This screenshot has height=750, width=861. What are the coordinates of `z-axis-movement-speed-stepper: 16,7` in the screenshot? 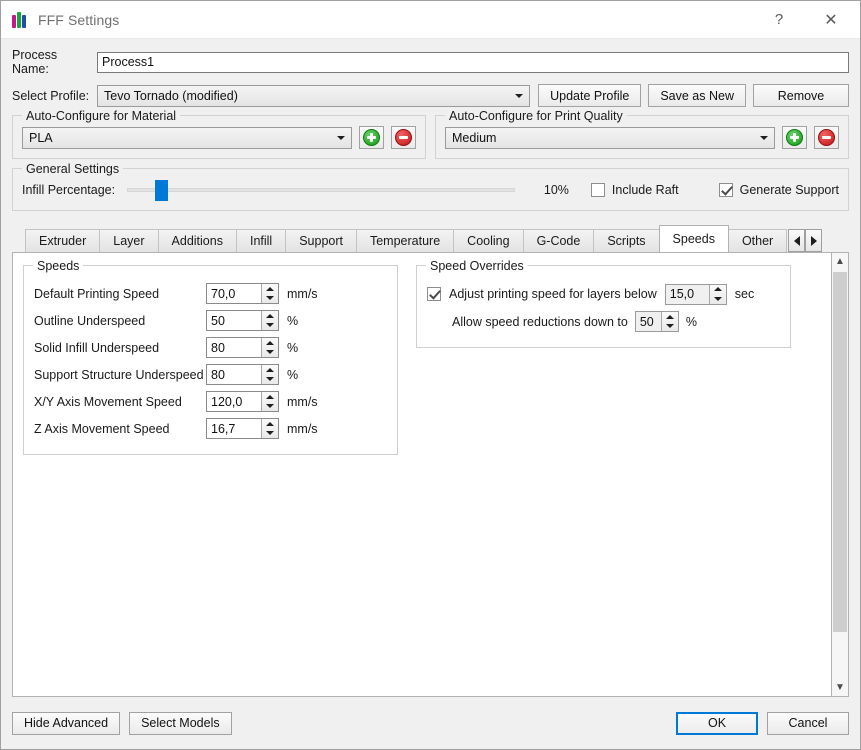 It's located at (242, 428).